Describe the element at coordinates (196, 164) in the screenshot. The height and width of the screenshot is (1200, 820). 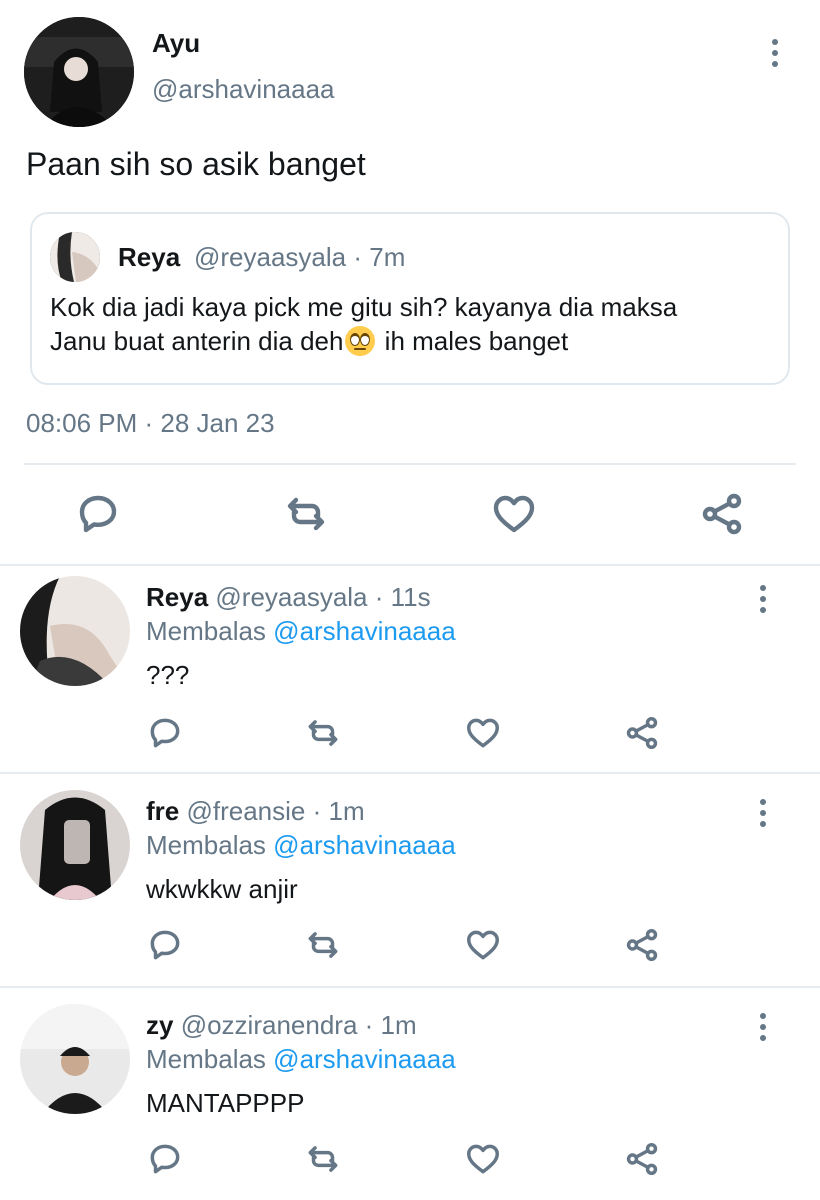
I see `tweet-text: Paan sih so asik banget` at that location.